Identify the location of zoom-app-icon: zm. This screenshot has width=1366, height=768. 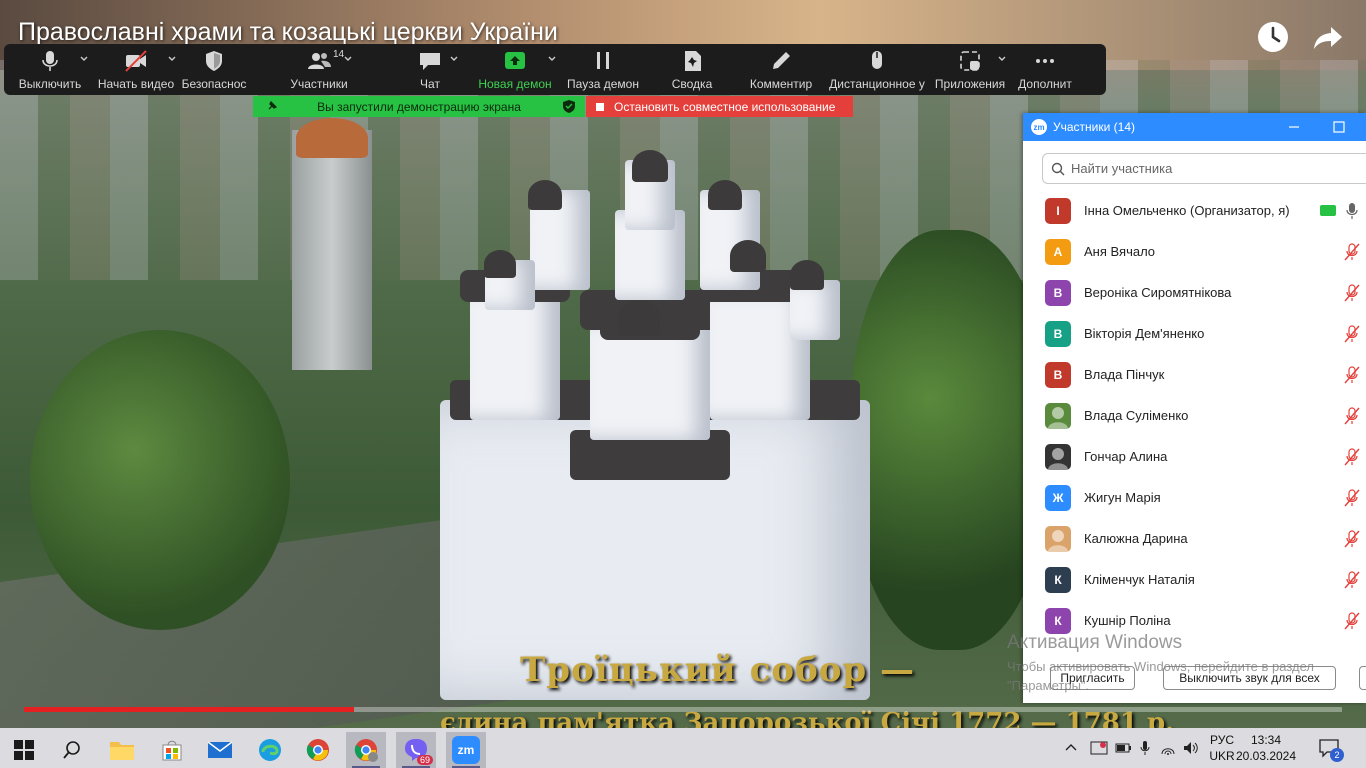
(466, 750).